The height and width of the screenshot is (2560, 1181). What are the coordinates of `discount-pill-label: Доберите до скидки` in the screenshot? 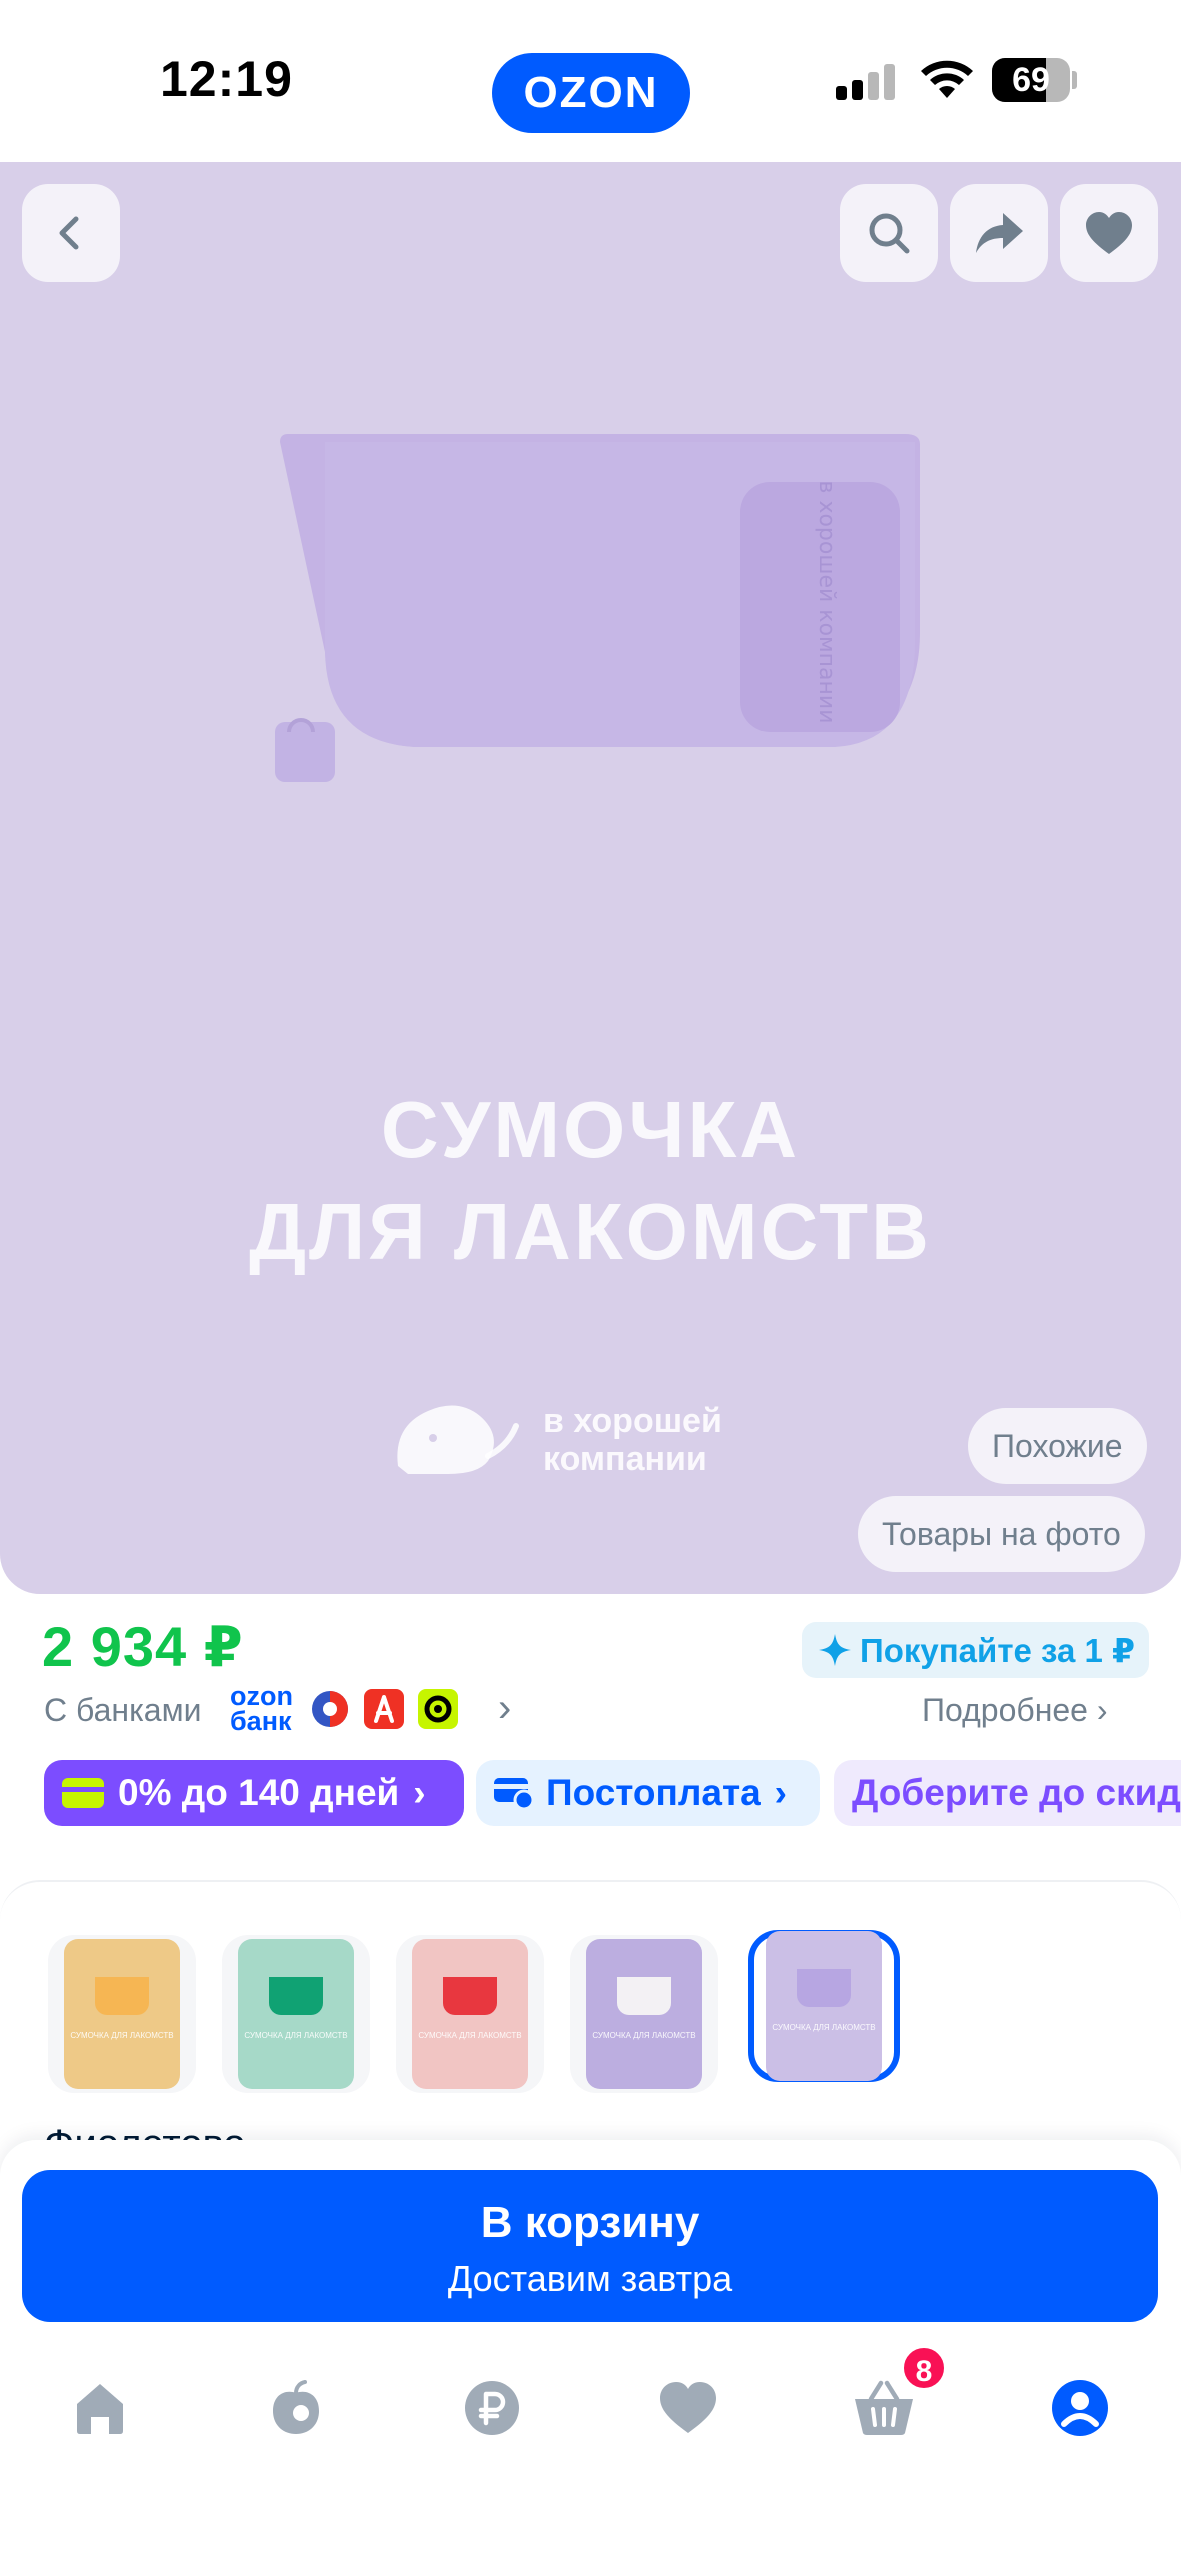 It's located at (1016, 1792).